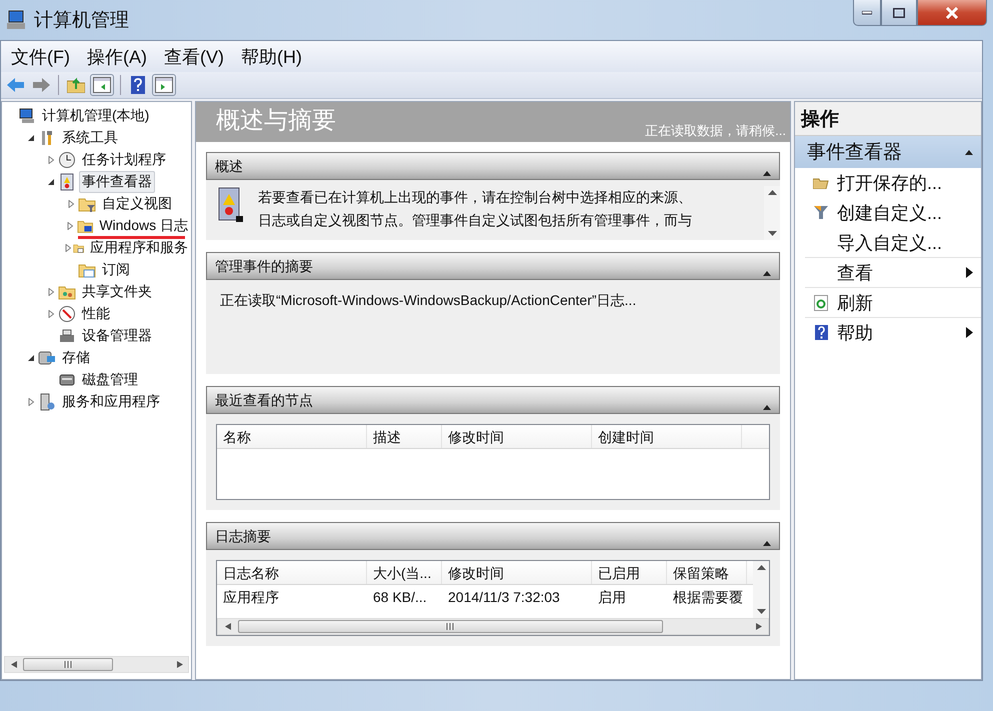 The image size is (993, 711). I want to click on help-icon, so click(821, 332).